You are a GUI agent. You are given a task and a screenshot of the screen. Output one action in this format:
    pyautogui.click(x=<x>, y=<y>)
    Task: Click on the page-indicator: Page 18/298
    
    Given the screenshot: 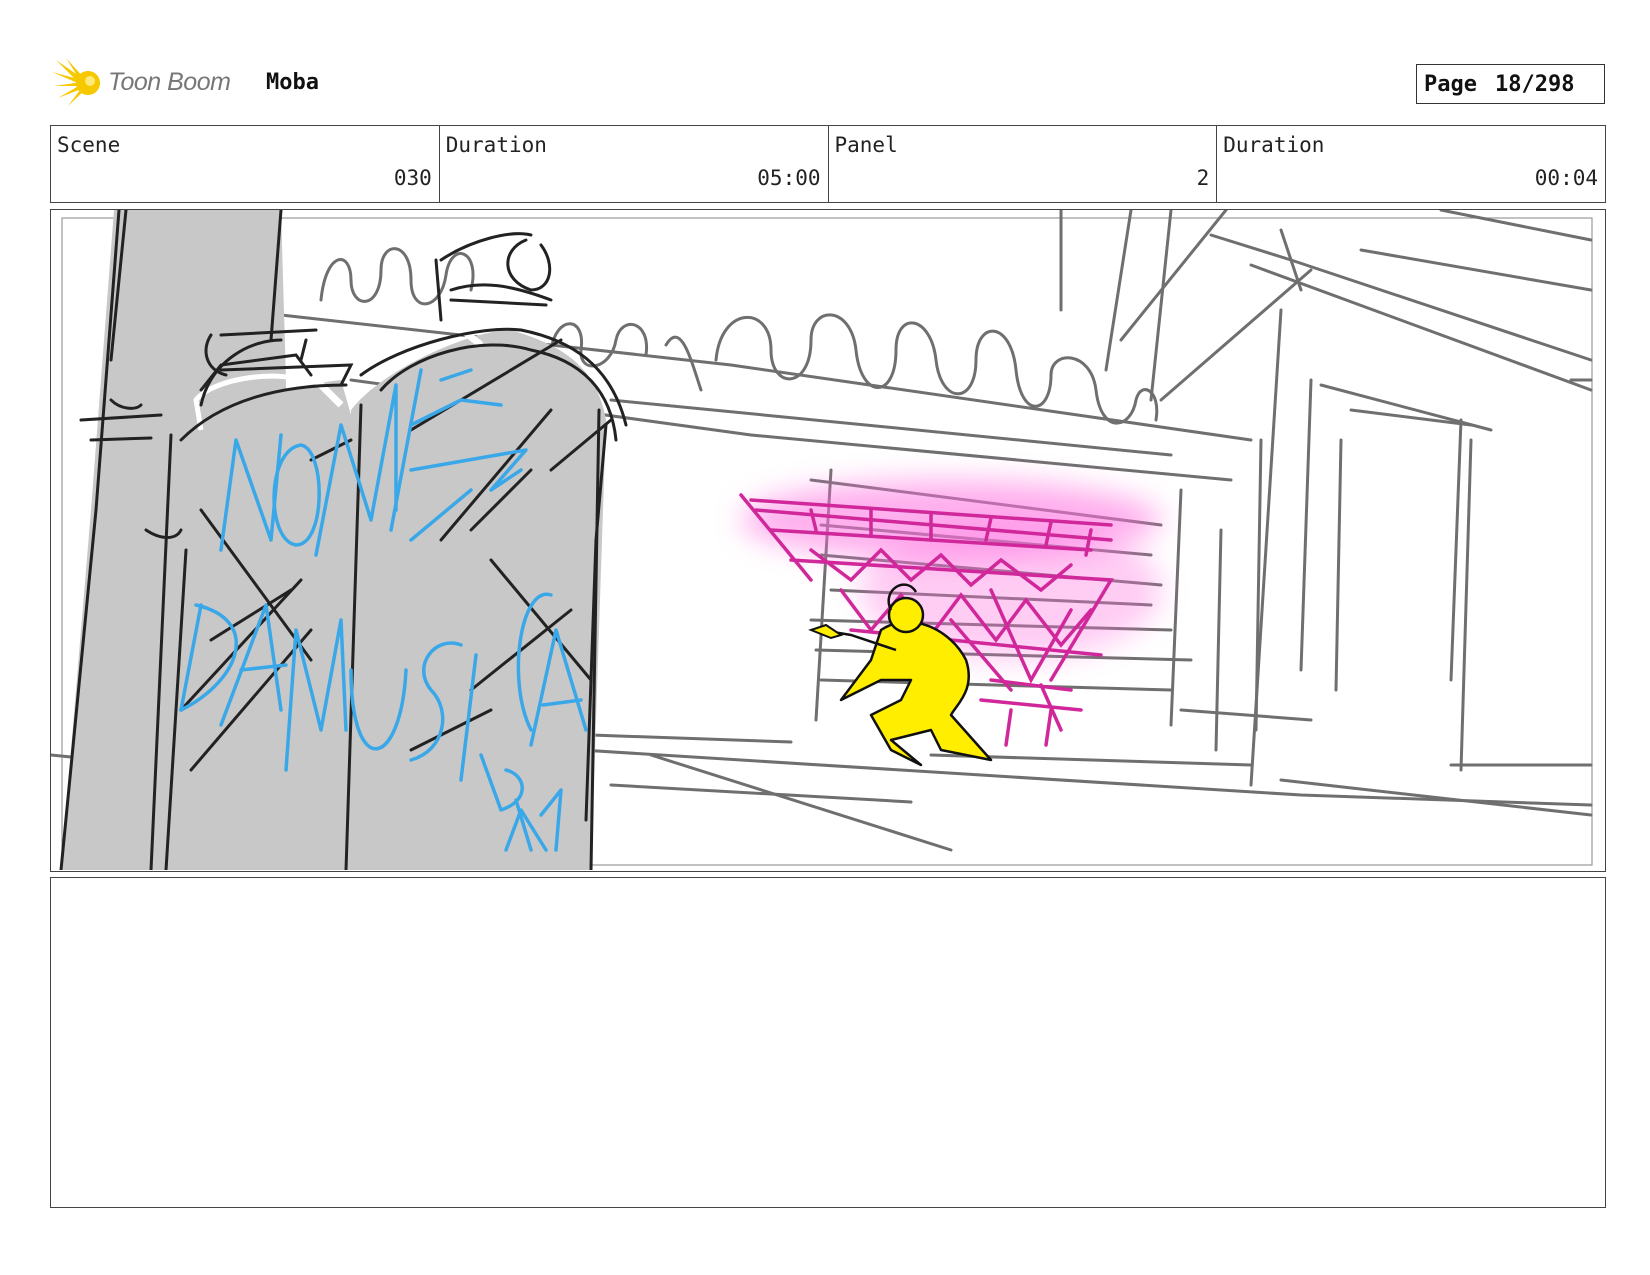 What is the action you would take?
    pyautogui.click(x=1510, y=84)
    